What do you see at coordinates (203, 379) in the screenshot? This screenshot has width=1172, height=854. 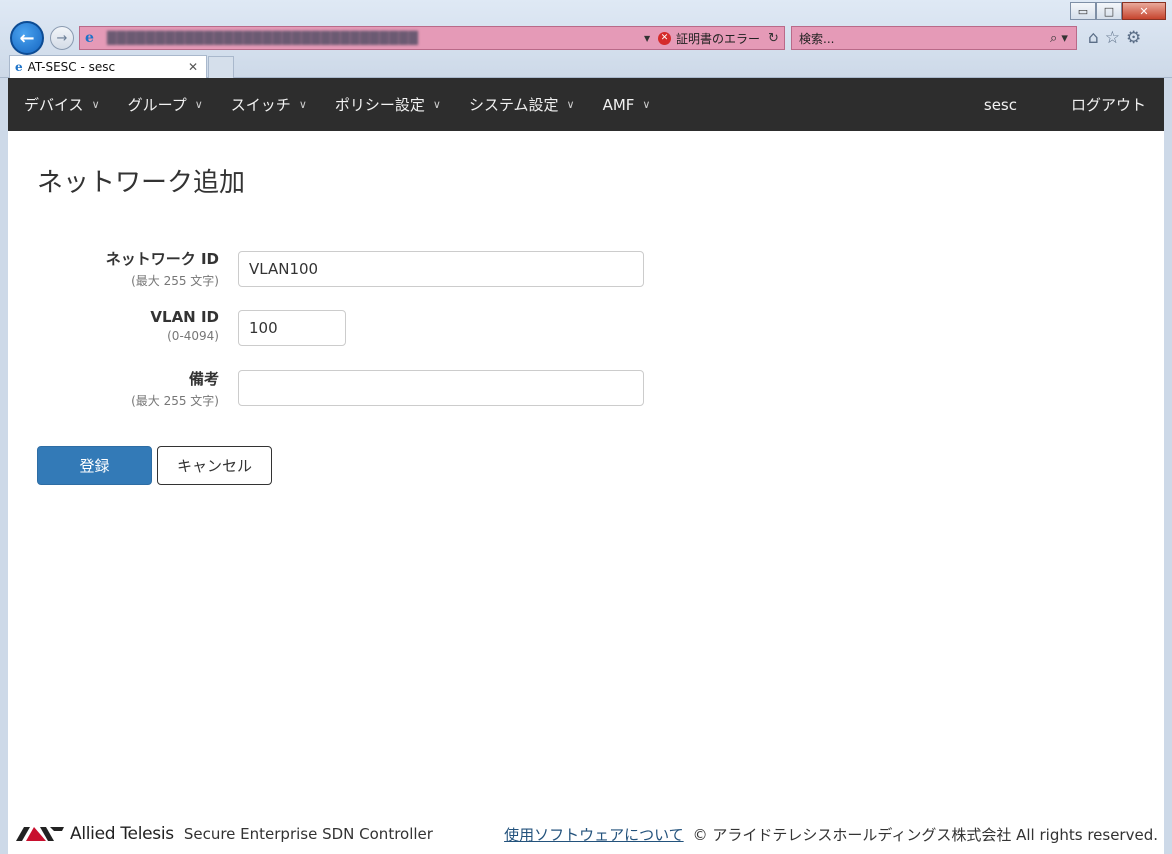 I see `remarks-label: 備考` at bounding box center [203, 379].